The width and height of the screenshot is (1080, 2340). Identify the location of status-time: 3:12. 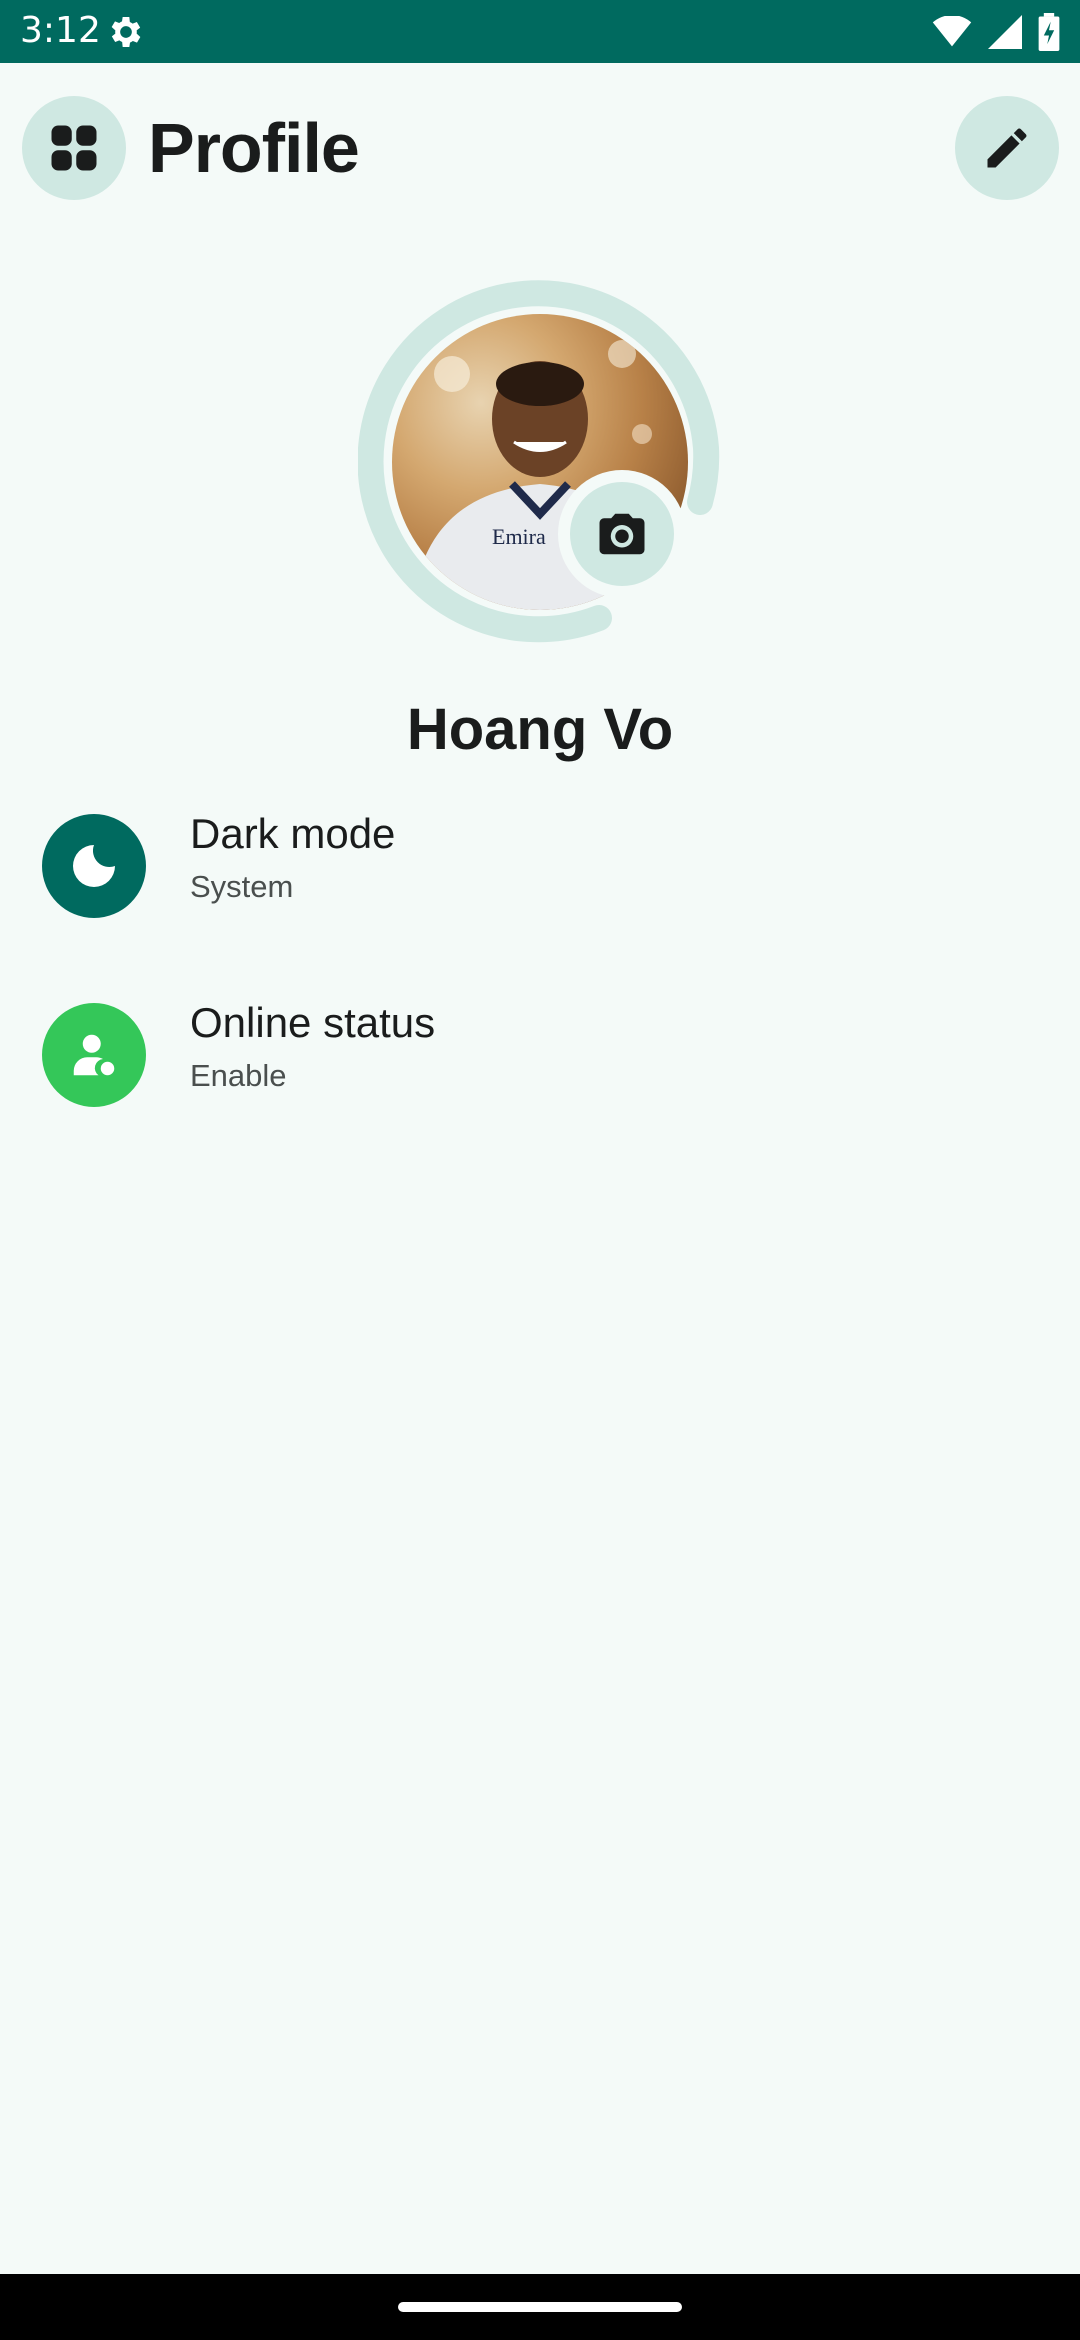
(60, 30).